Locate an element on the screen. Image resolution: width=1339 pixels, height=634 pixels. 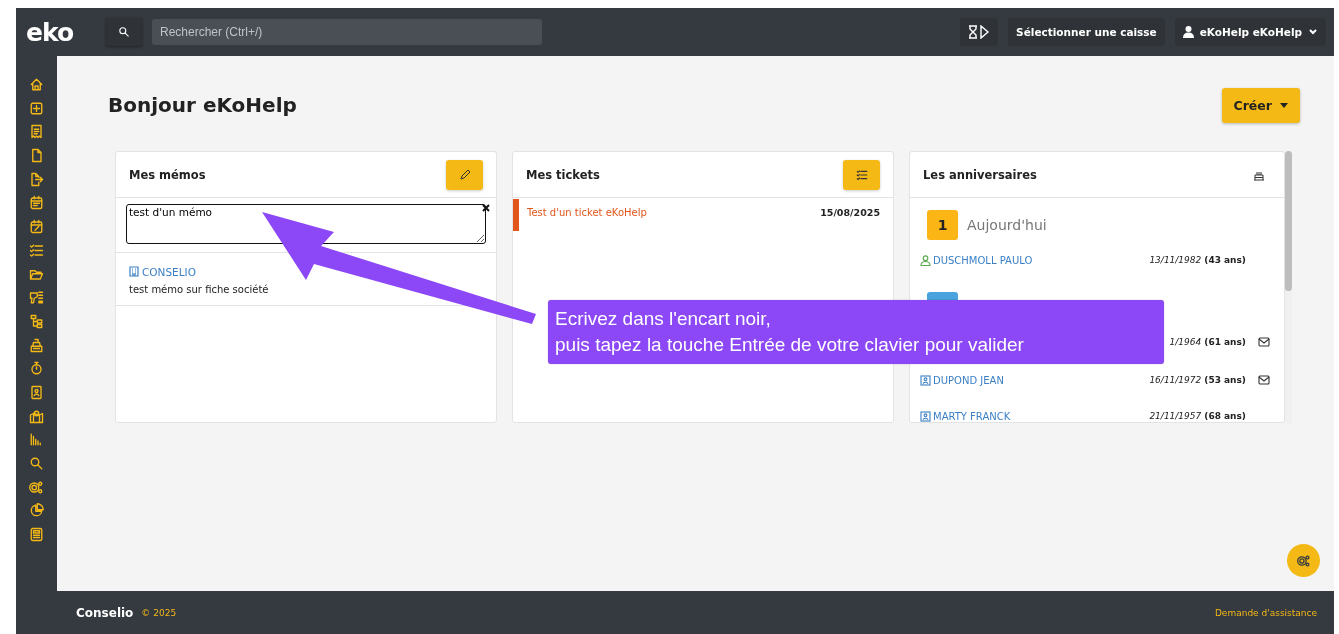
create-button: Créer is located at coordinates (1260, 105).